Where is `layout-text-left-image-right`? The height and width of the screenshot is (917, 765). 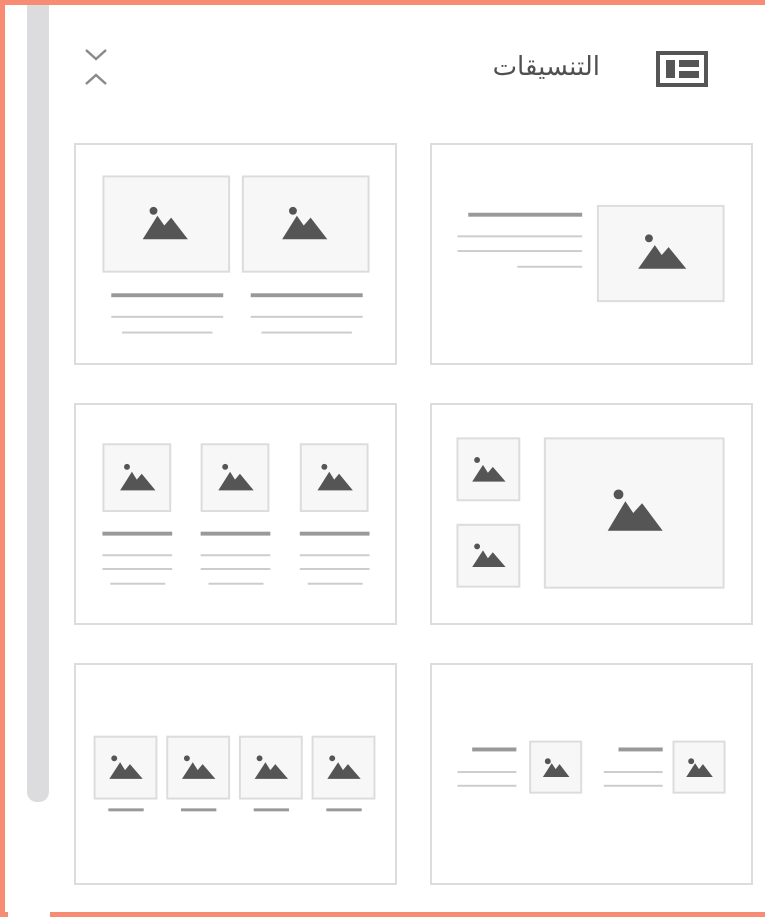 layout-text-left-image-right is located at coordinates (591, 254).